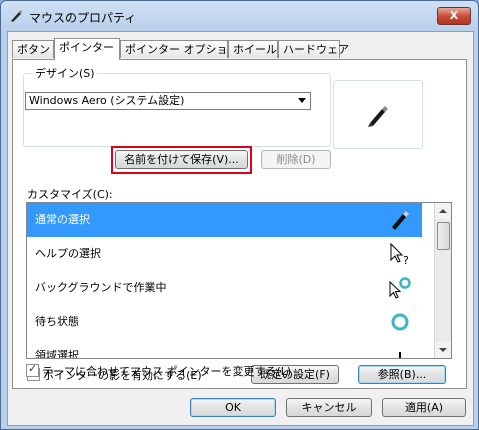 The height and width of the screenshot is (430, 479). What do you see at coordinates (424, 407) in the screenshot?
I see `apply-button: 適用(A)` at bounding box center [424, 407].